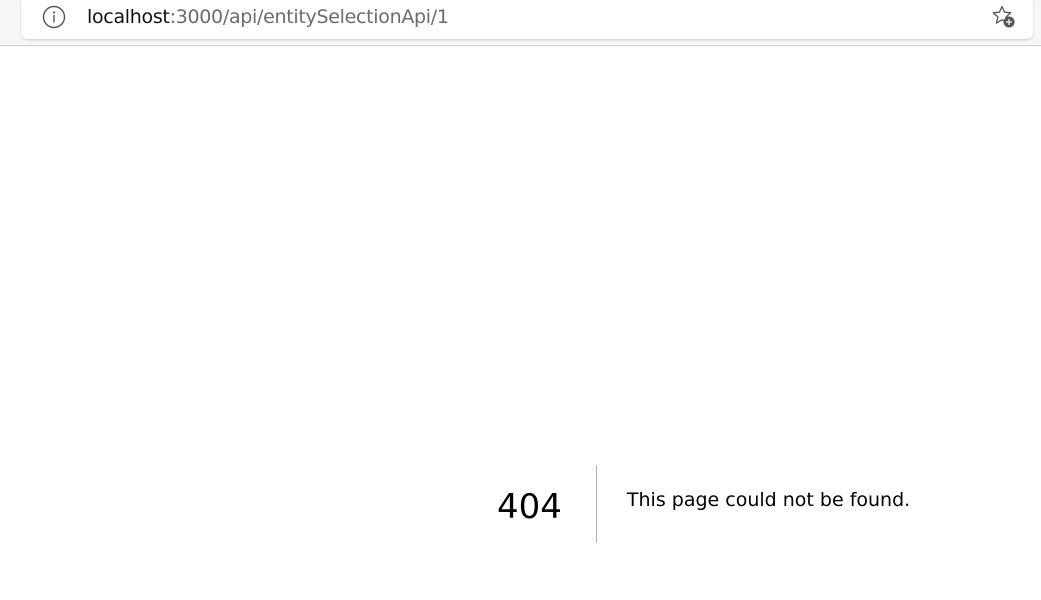 This screenshot has width=1041, height=600. I want to click on url-text: localhost:3000/api/entitySelectionApi/1, so click(268, 17).